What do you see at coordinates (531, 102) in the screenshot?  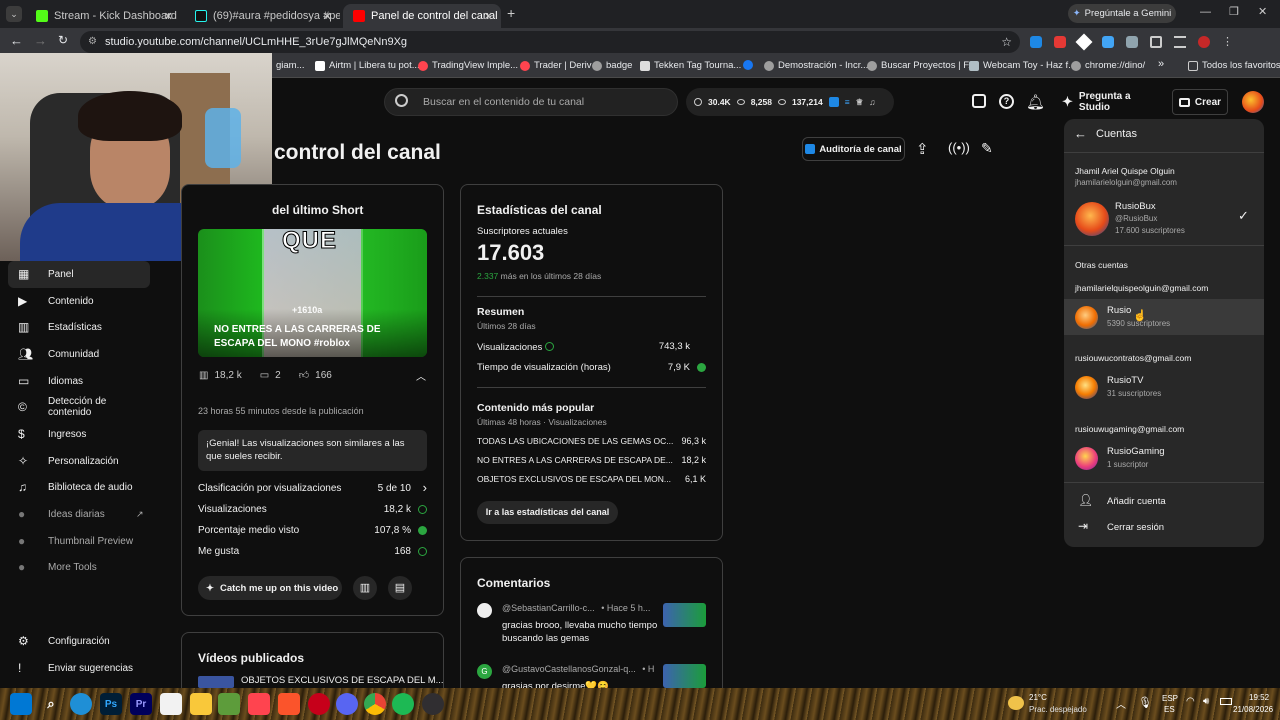 I see `studio-search-box: Buscar en el contenido de tu canal` at bounding box center [531, 102].